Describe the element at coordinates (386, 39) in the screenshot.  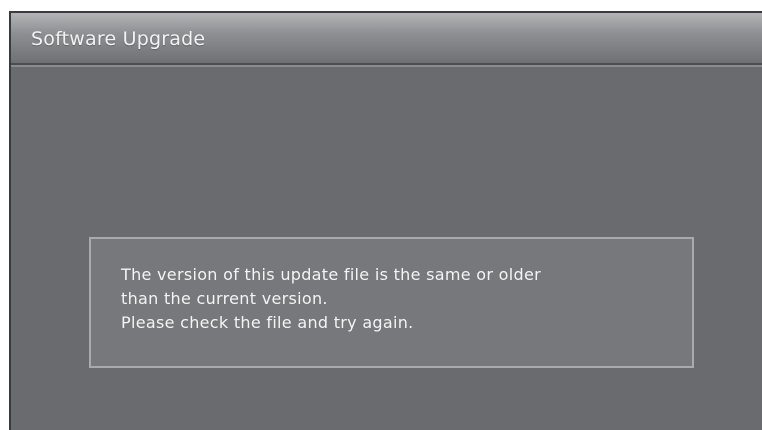
I see `title-bar: Software Upgrade` at that location.